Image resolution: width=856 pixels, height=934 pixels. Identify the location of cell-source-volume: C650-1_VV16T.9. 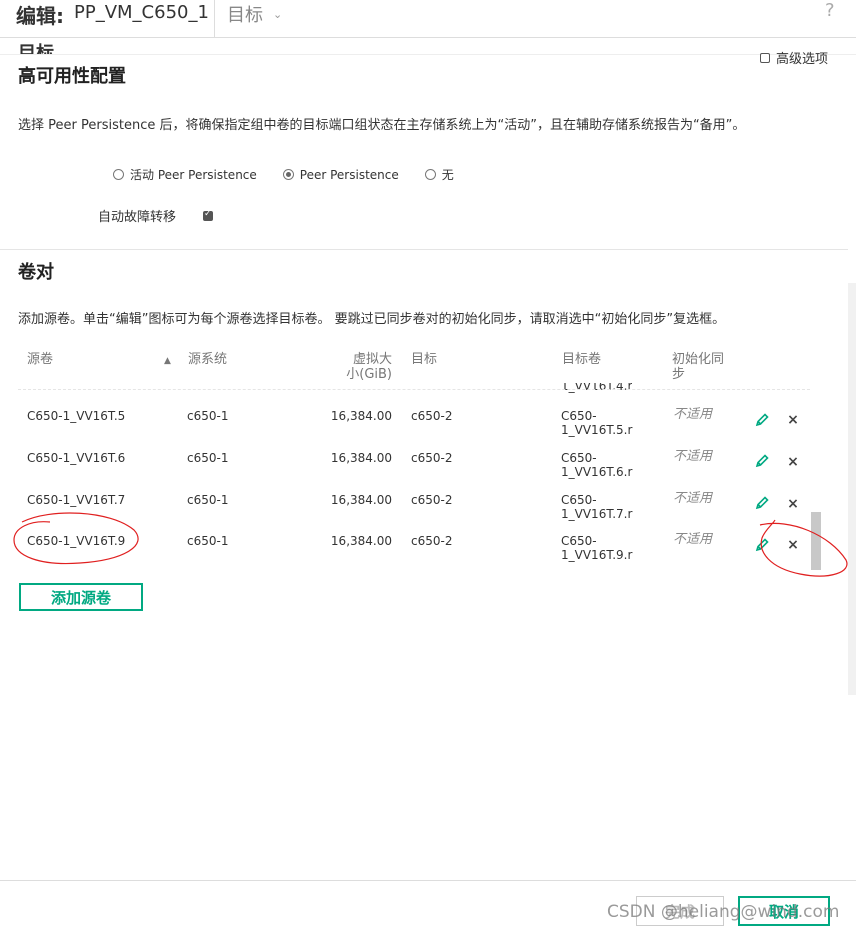
(76, 541).